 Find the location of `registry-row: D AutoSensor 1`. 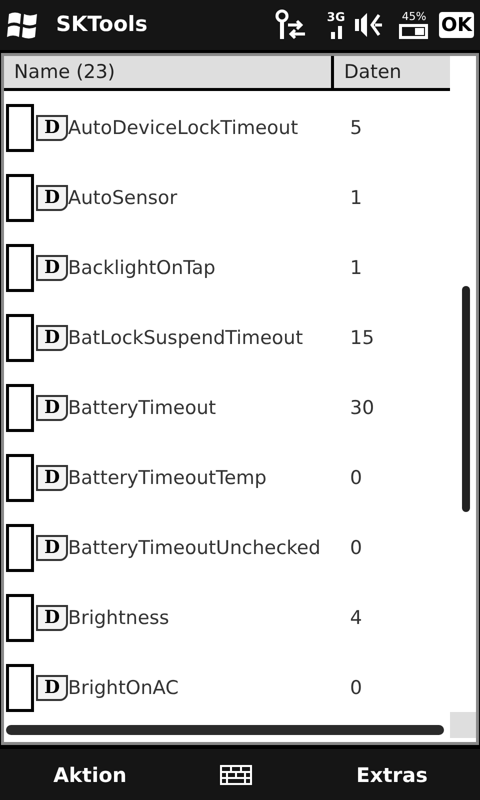

registry-row: D AutoSensor 1 is located at coordinates (240, 198).